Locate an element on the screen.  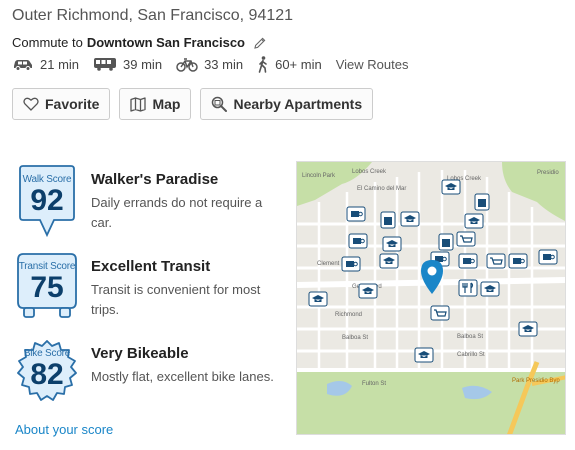
transit-score-value: 75 is located at coordinates (47, 287).